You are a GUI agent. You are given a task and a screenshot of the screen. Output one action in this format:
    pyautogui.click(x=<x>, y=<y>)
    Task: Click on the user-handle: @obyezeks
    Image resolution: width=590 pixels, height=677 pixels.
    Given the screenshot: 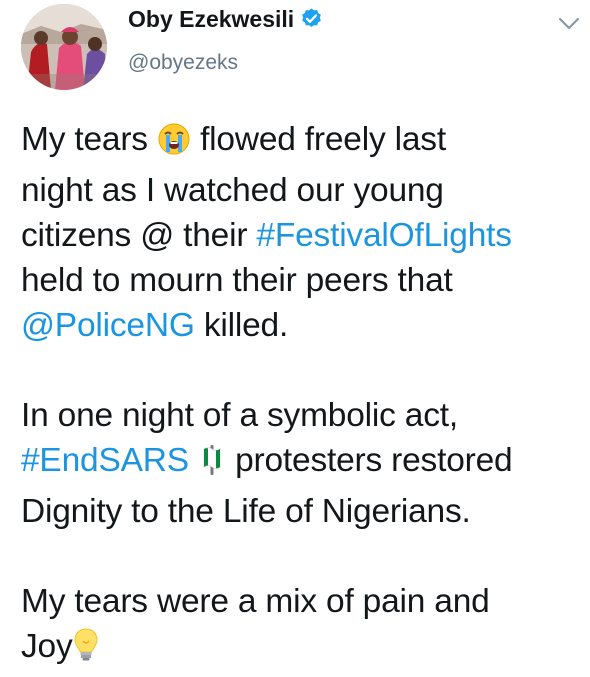 What is the action you would take?
    pyautogui.click(x=183, y=63)
    